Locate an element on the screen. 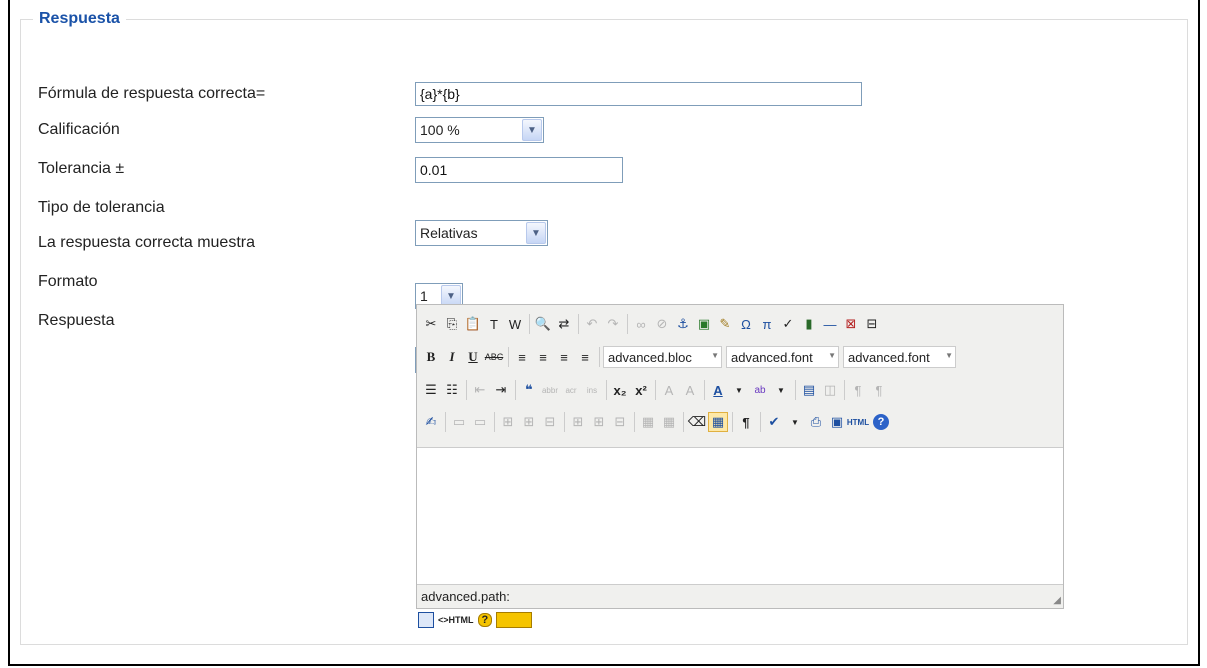 This screenshot has height=668, width=1207. eraser-icon: ⌫ is located at coordinates (697, 422).